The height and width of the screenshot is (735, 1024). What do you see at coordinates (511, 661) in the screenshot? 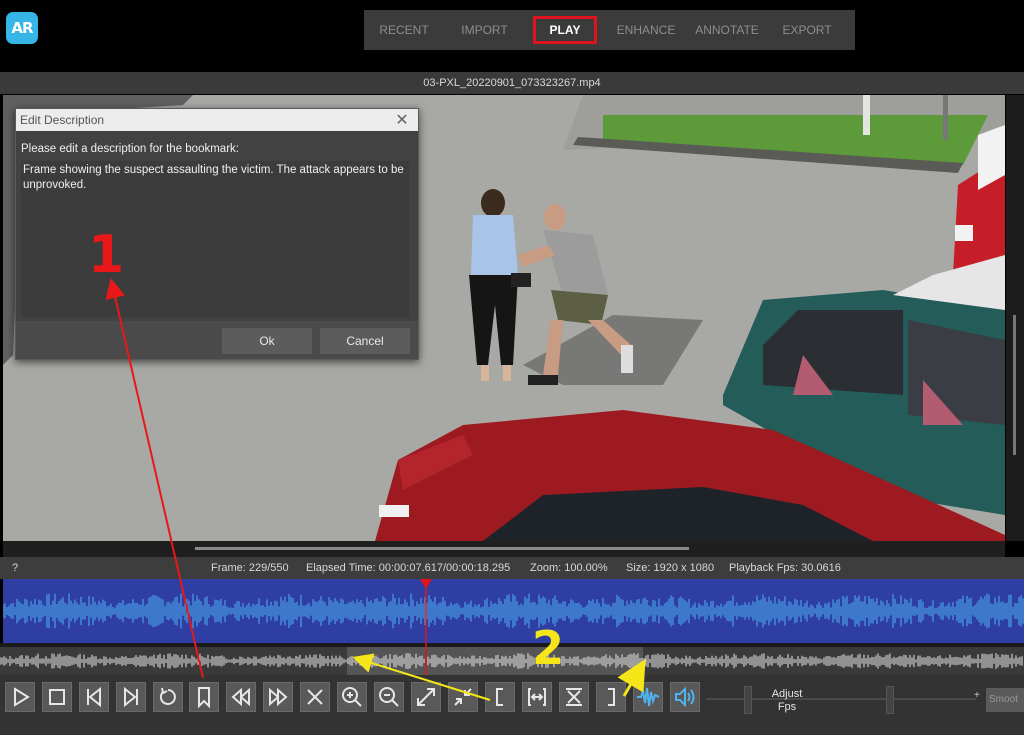
I see `waveform-overview-graphic` at bounding box center [511, 661].